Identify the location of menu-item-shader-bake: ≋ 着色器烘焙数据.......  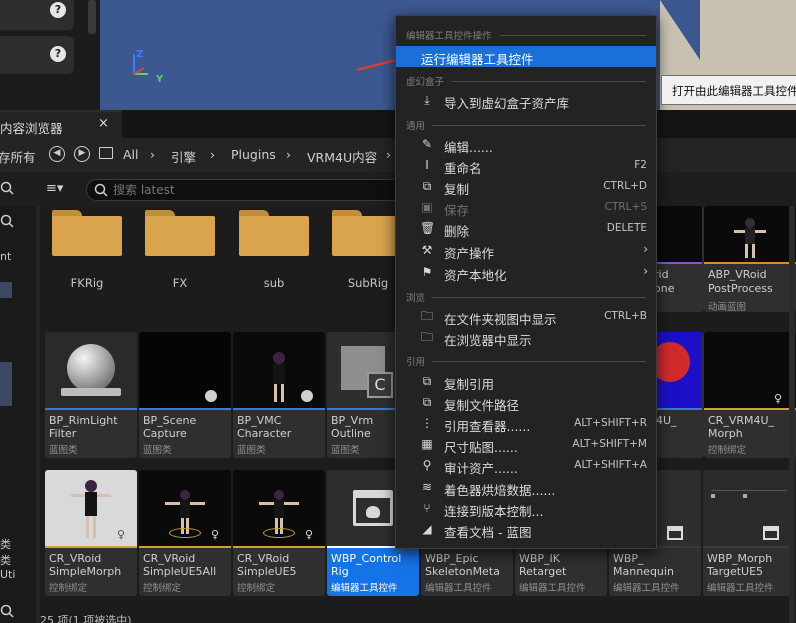
(526, 487).